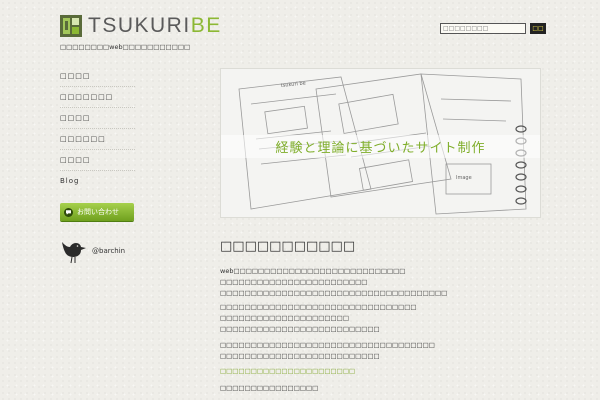 This screenshot has width=600, height=400. Describe the element at coordinates (269, 388) in the screenshot. I see `paragraph-4: □□□□□□□□□□□□□□□□` at that location.